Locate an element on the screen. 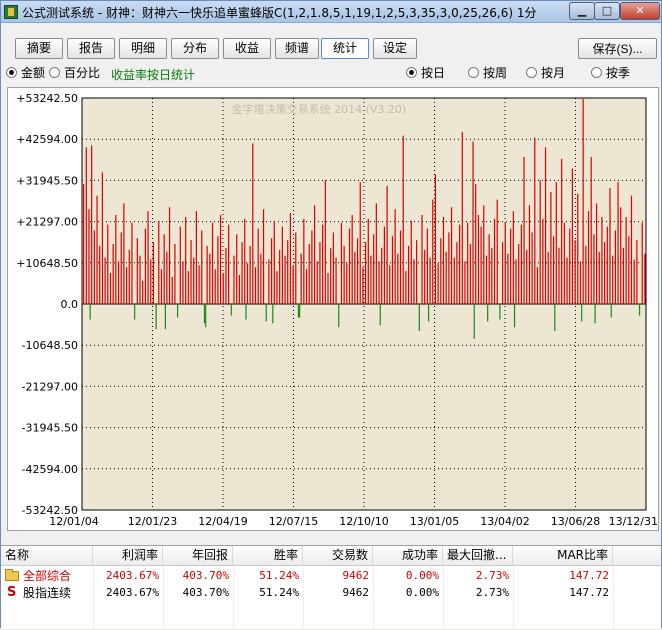 The image size is (662, 630). col-trades: 交易数 is located at coordinates (338, 556).